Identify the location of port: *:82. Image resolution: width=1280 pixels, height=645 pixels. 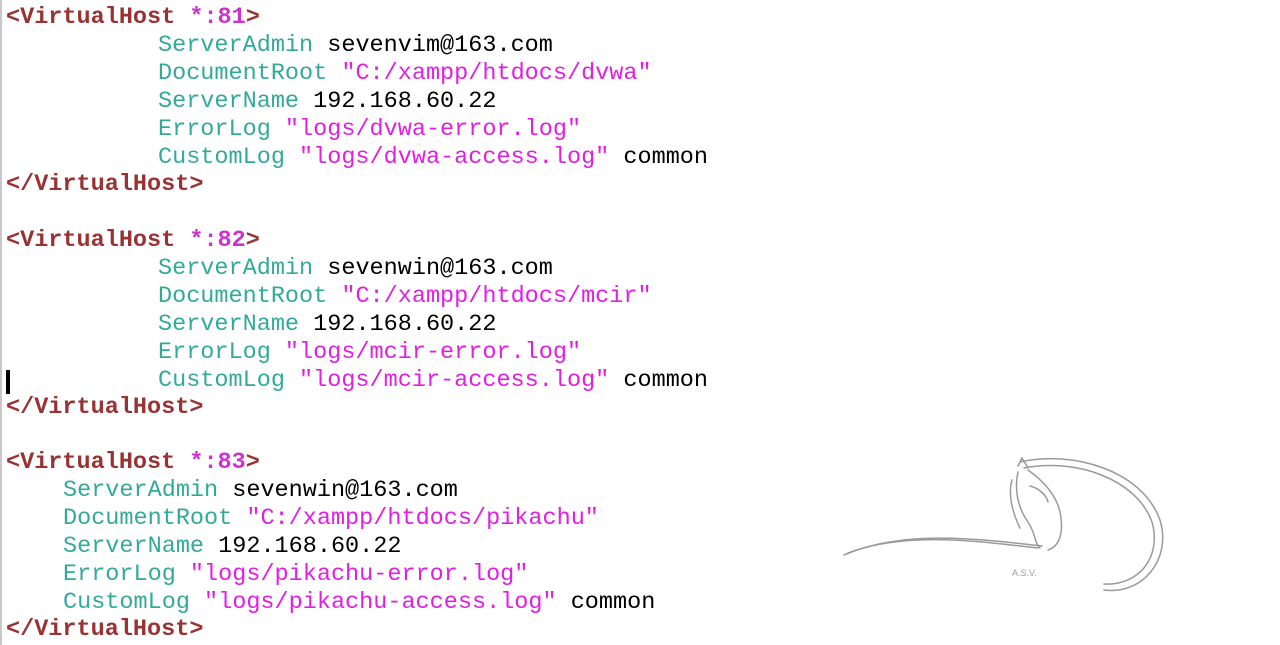
(210, 240).